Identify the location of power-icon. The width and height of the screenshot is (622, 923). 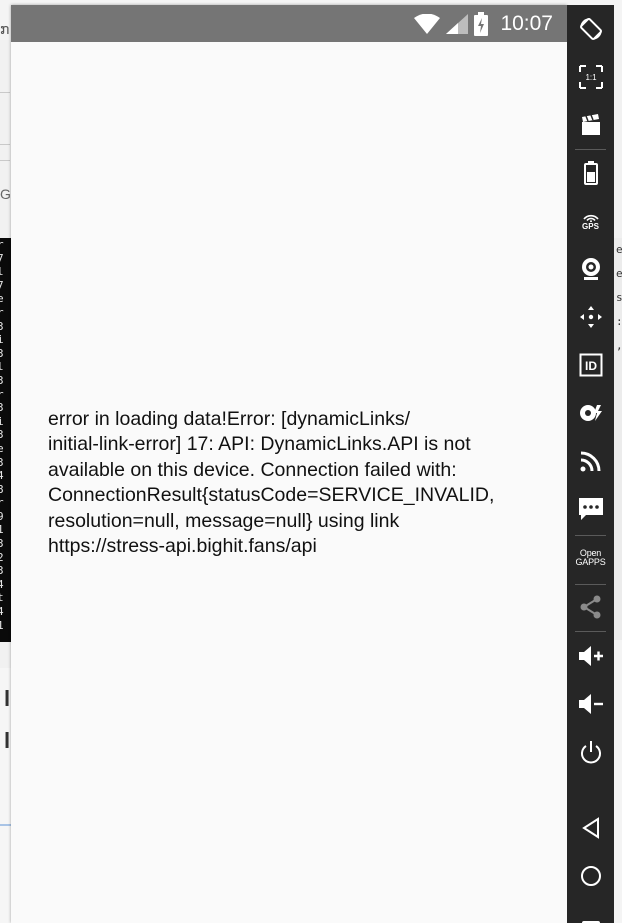
(590, 752).